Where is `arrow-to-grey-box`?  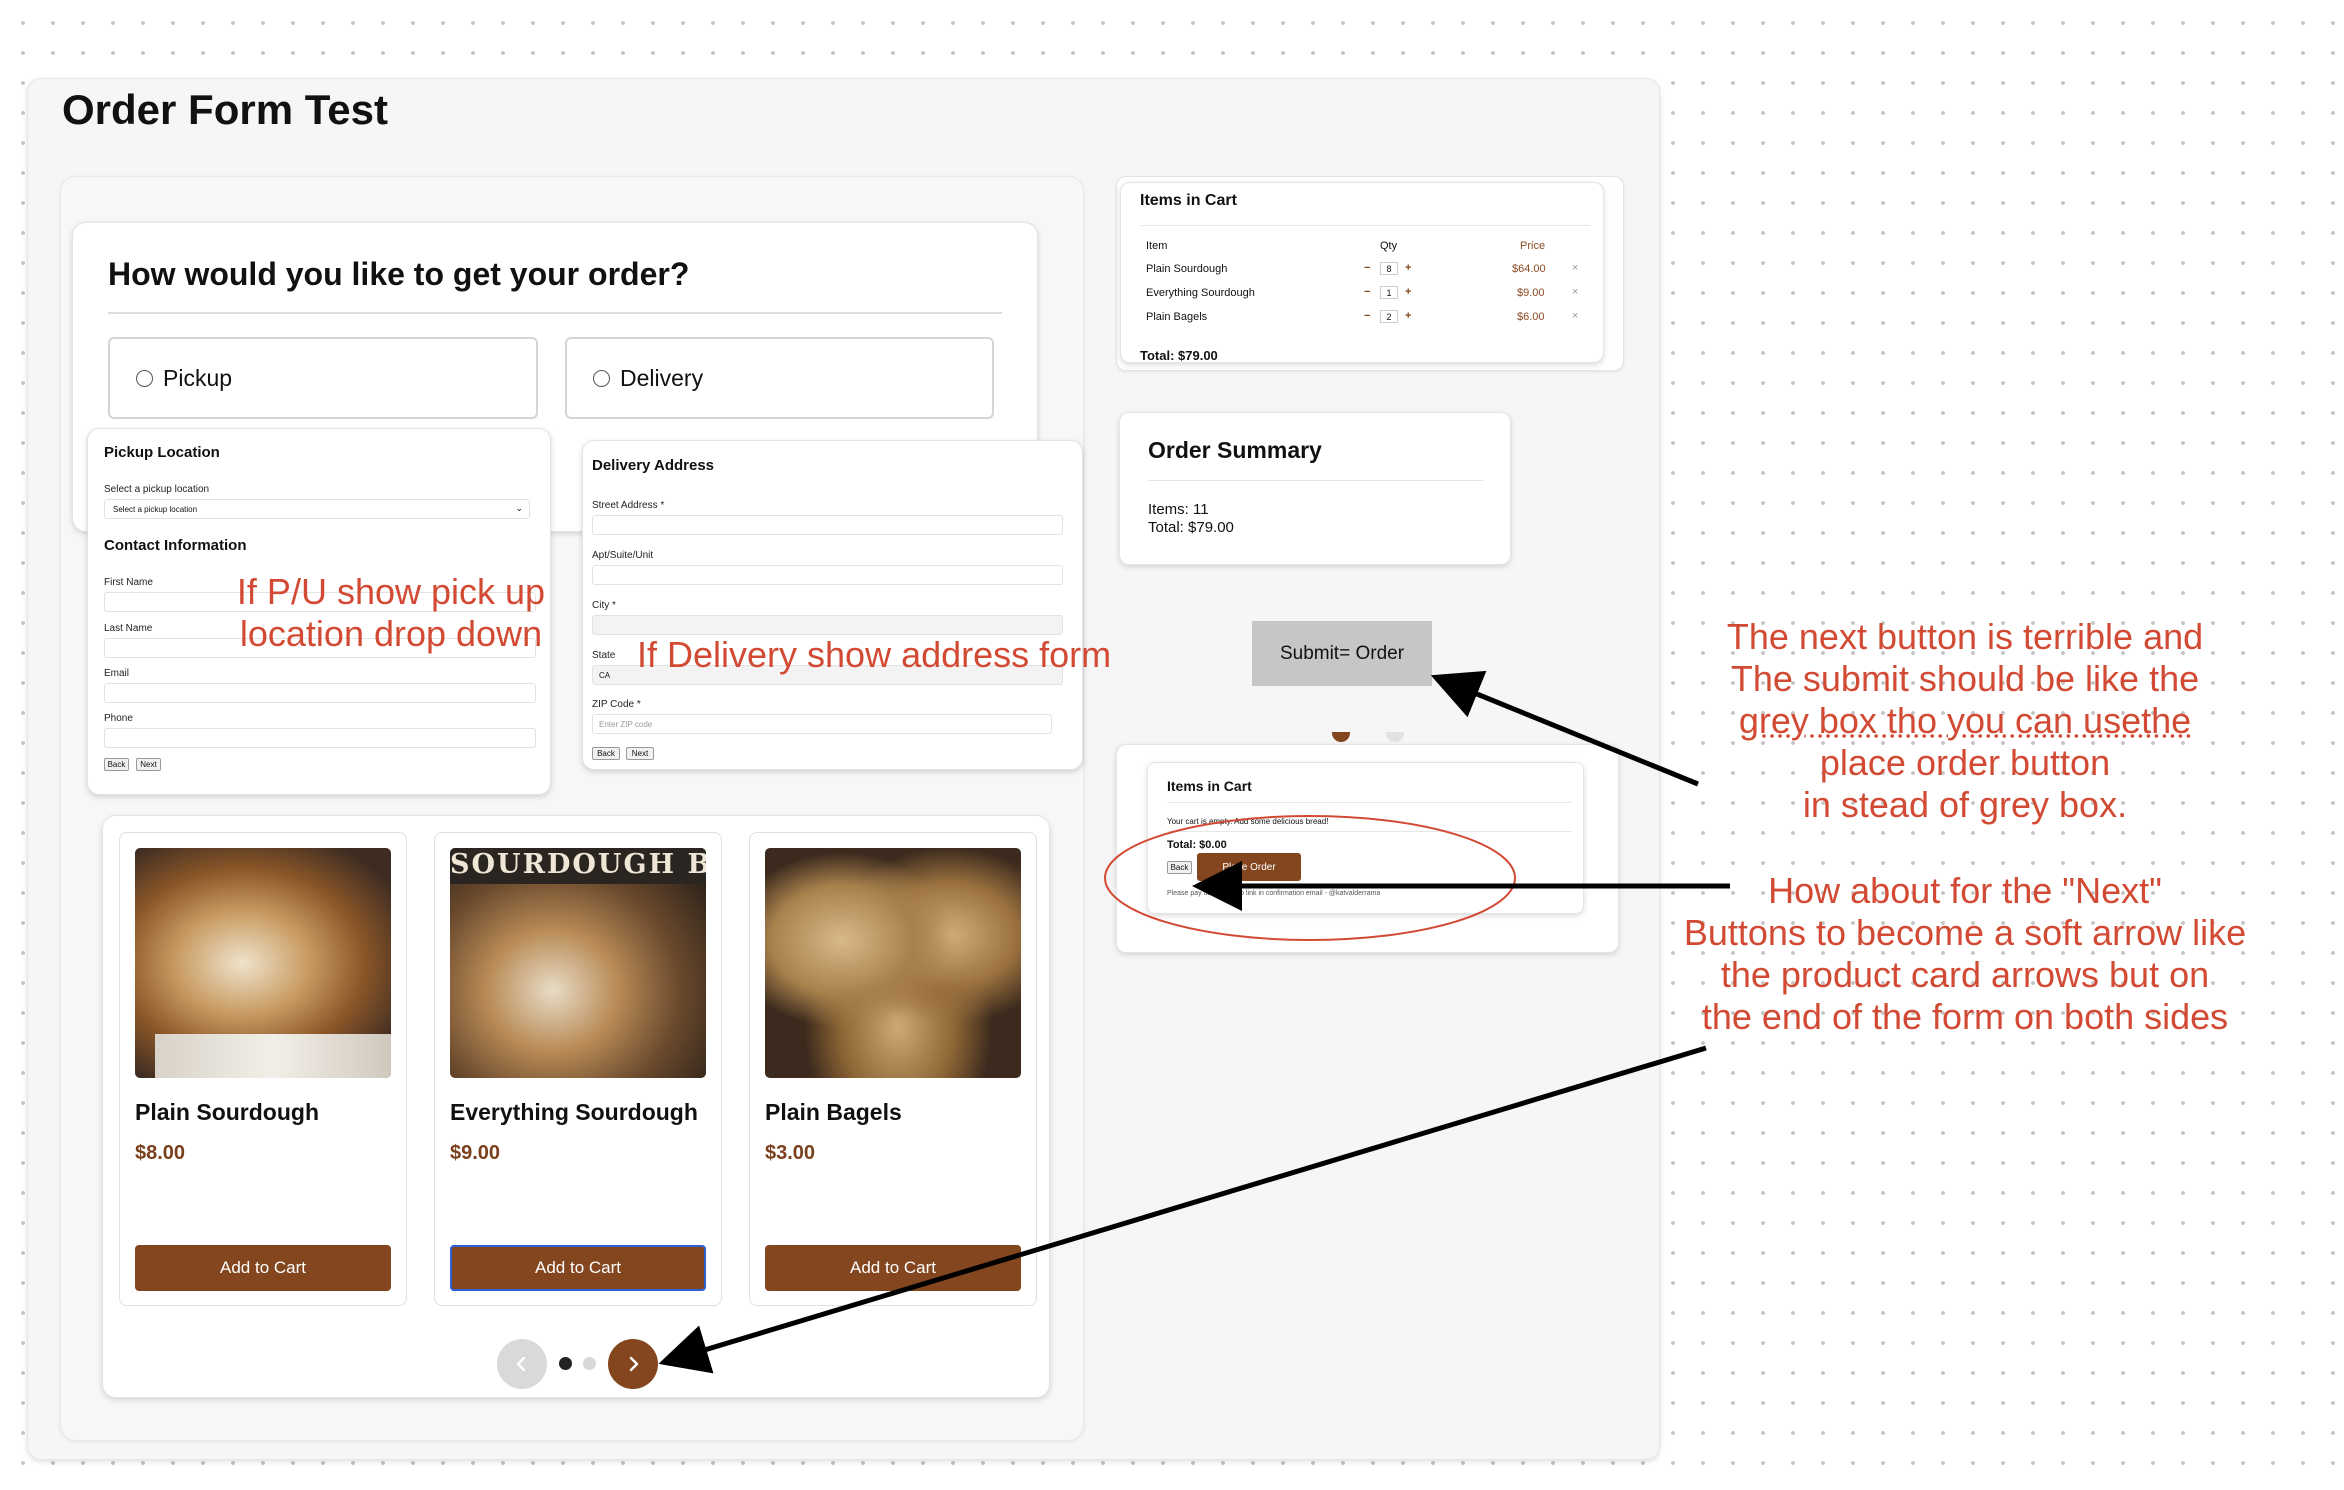 arrow-to-grey-box is located at coordinates (1564, 728).